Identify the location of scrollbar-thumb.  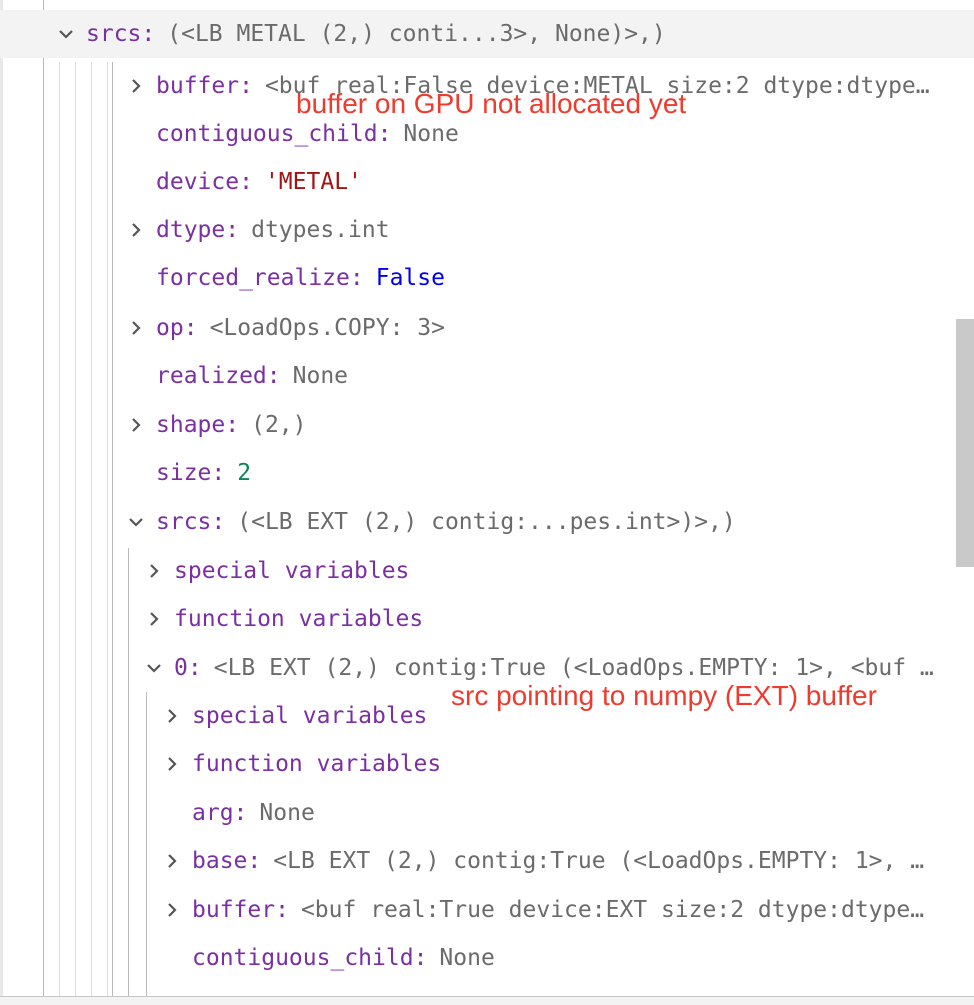
(965, 443).